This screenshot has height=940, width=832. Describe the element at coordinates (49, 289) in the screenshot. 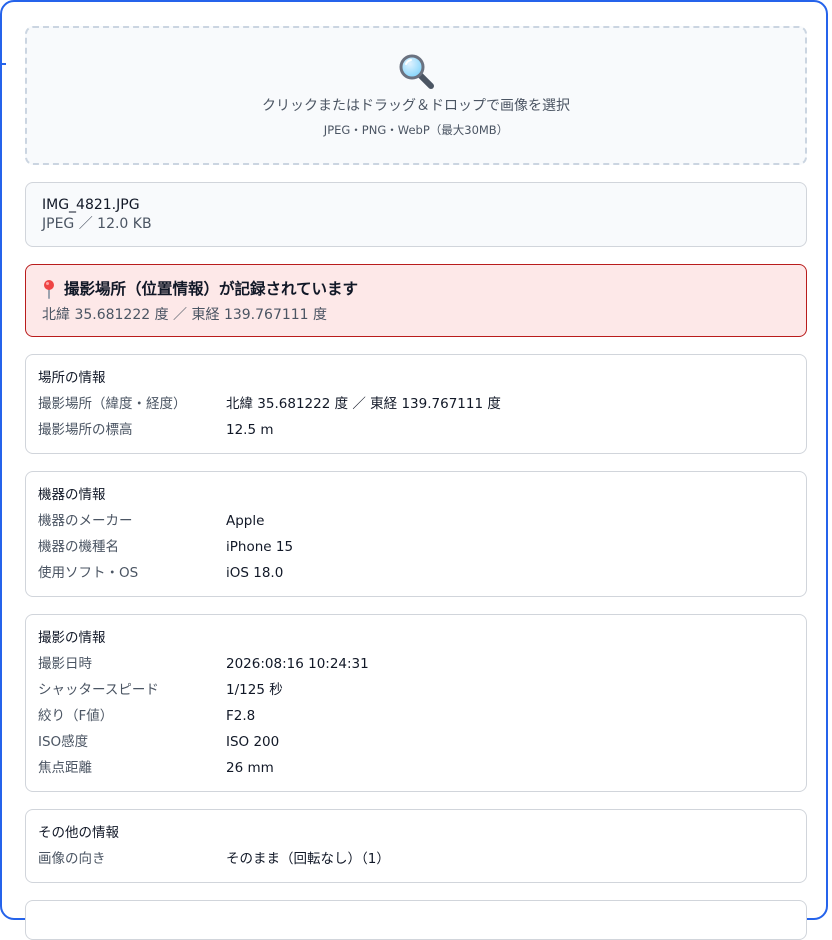

I see `map-pin-icon` at that location.